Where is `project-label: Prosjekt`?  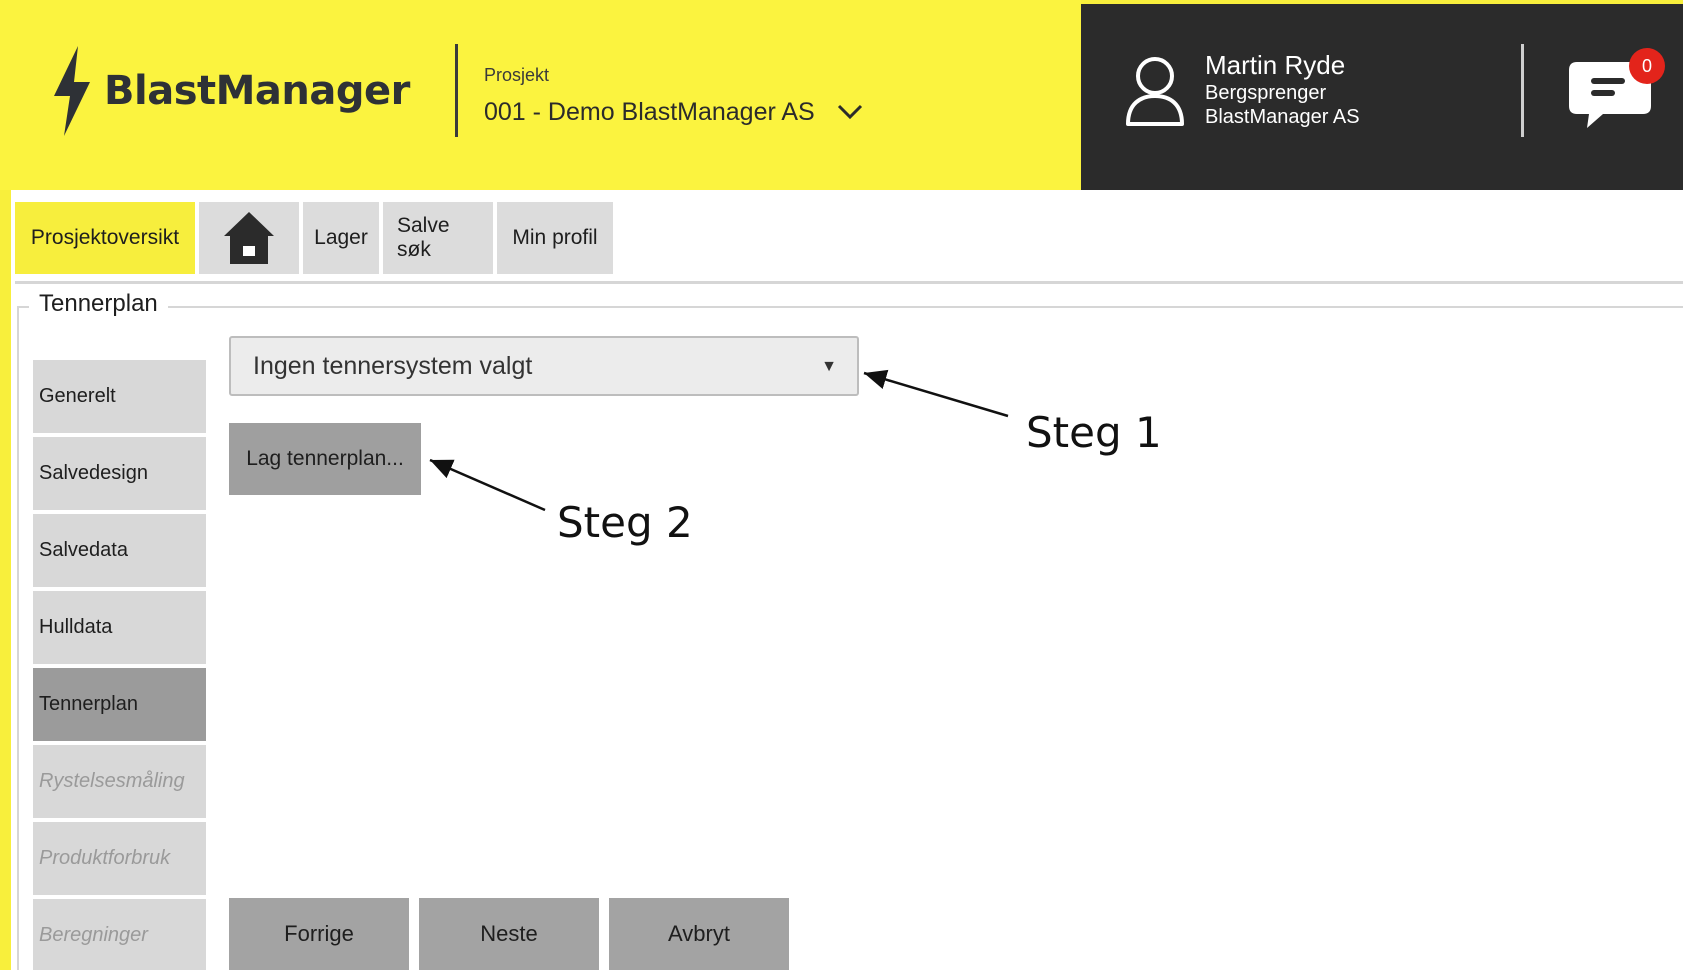 project-label: Prosjekt is located at coordinates (517, 75).